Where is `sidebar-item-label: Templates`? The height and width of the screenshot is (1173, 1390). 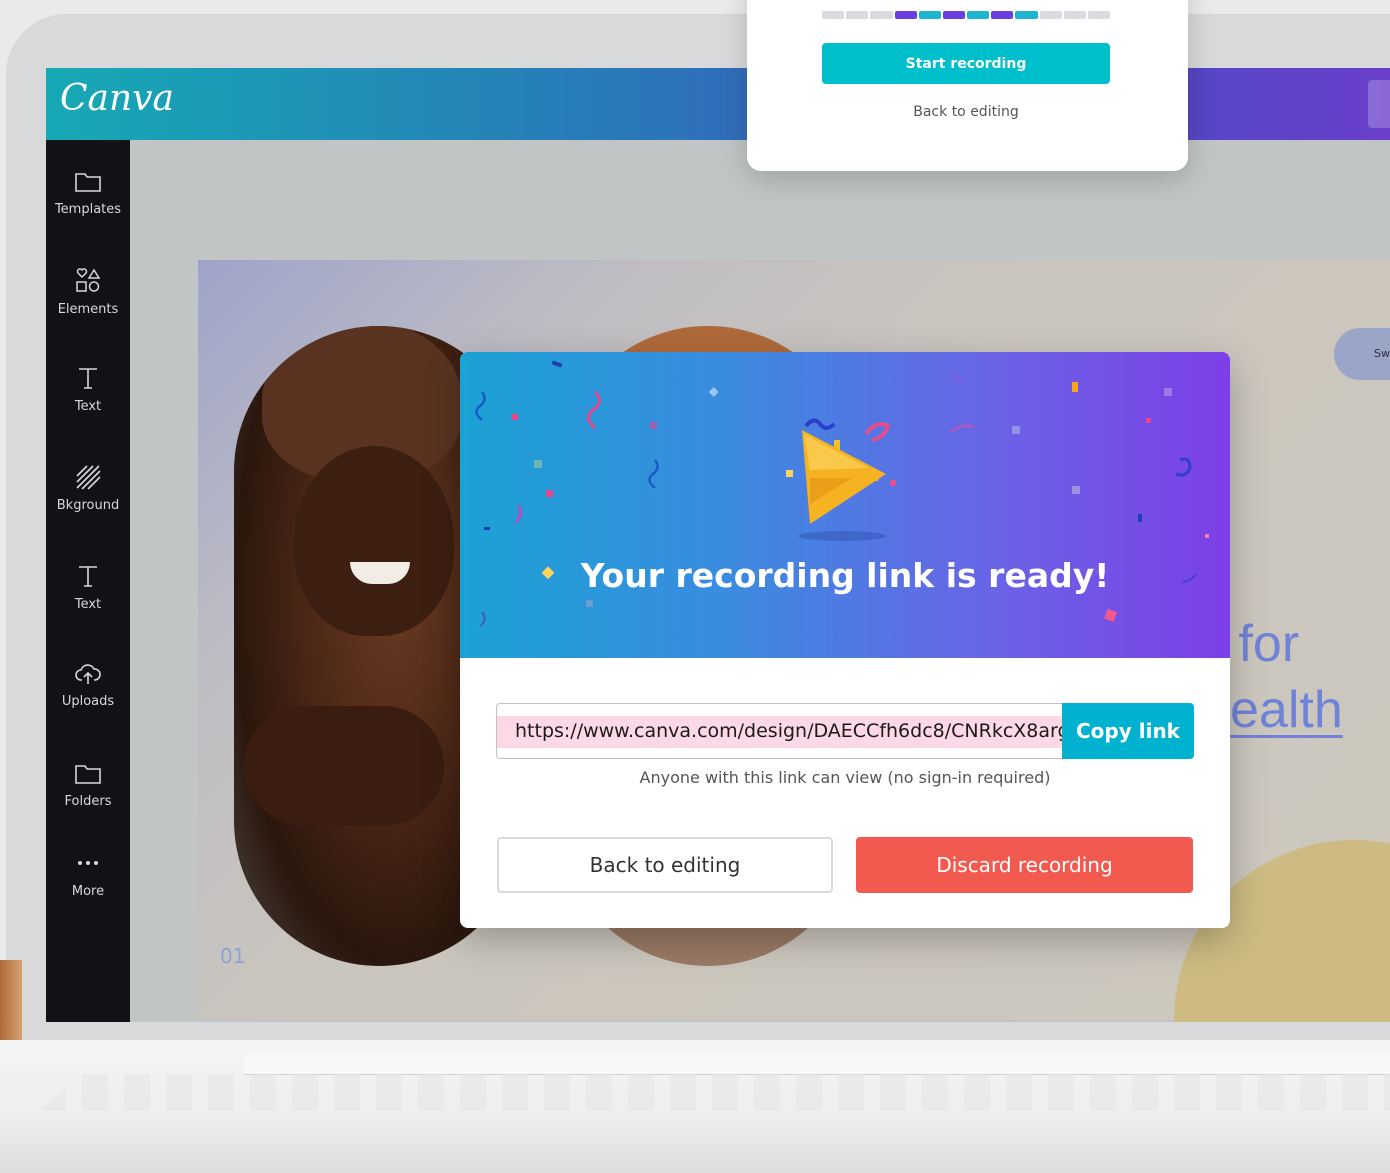 sidebar-item-label: Templates is located at coordinates (88, 209).